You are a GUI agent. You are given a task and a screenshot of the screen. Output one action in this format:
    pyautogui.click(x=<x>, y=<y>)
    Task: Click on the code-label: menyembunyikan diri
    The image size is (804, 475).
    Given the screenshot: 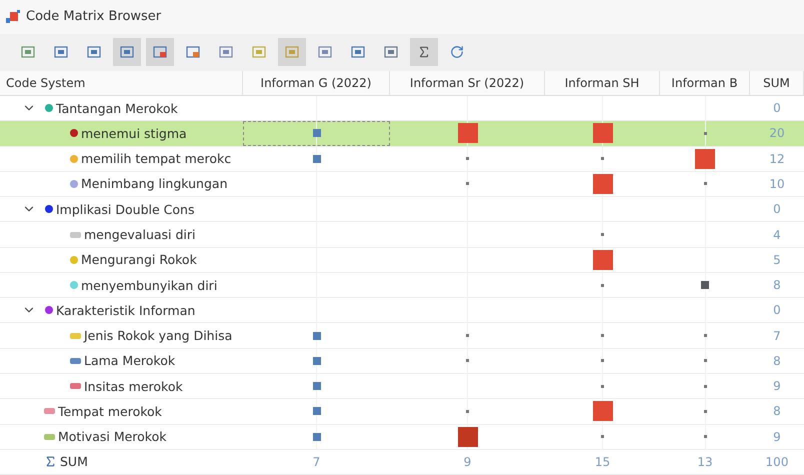 What is the action you would take?
    pyautogui.click(x=149, y=285)
    